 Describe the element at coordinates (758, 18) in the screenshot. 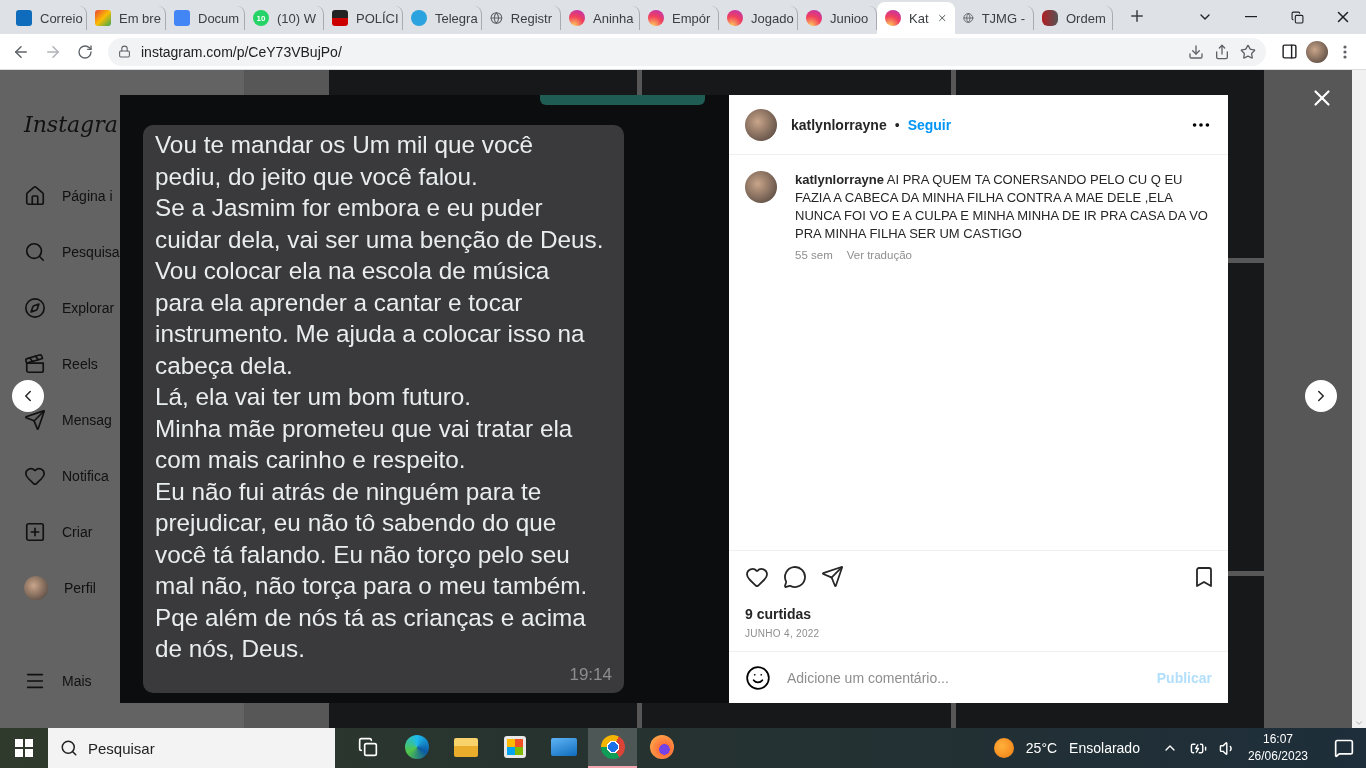

I see `browser-tab: Jogado` at that location.